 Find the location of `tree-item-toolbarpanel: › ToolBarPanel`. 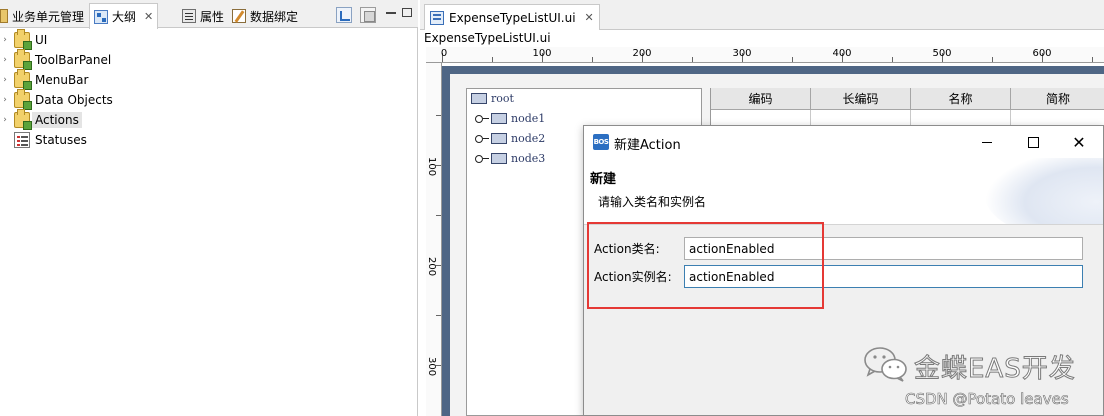

tree-item-toolbarpanel: › ToolBarPanel is located at coordinates (209, 59).